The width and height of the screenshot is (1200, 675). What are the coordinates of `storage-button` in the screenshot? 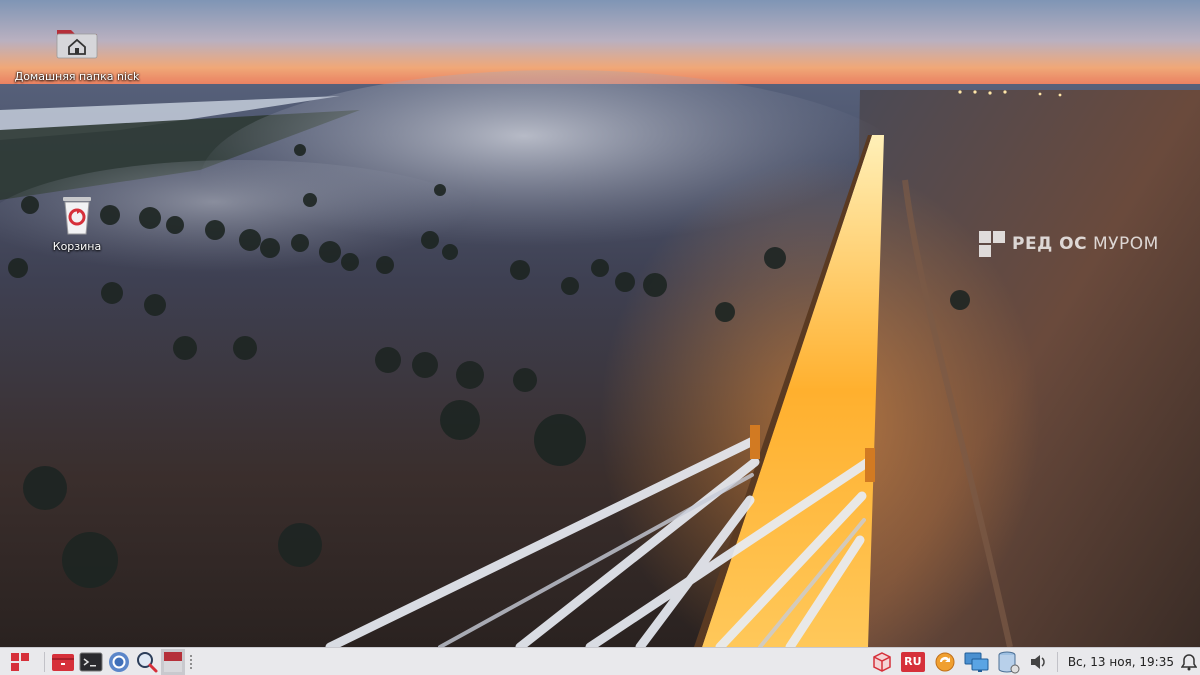 It's located at (1008, 662).